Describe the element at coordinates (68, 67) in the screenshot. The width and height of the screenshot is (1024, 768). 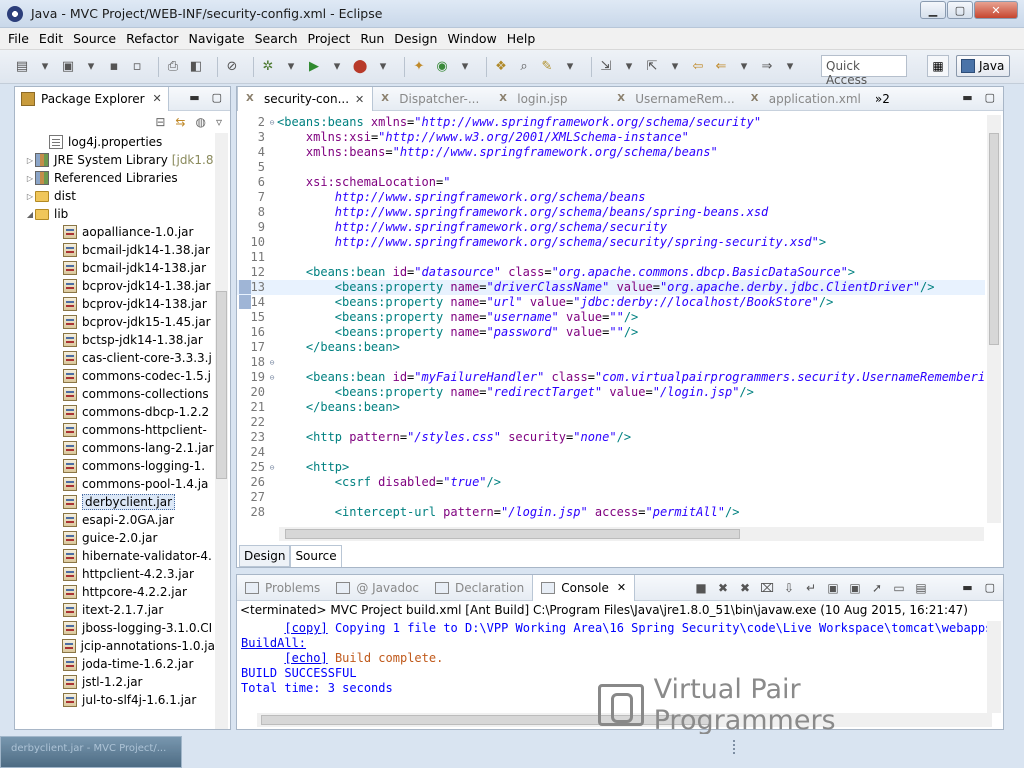
I see `new-project-icon: ▣` at that location.